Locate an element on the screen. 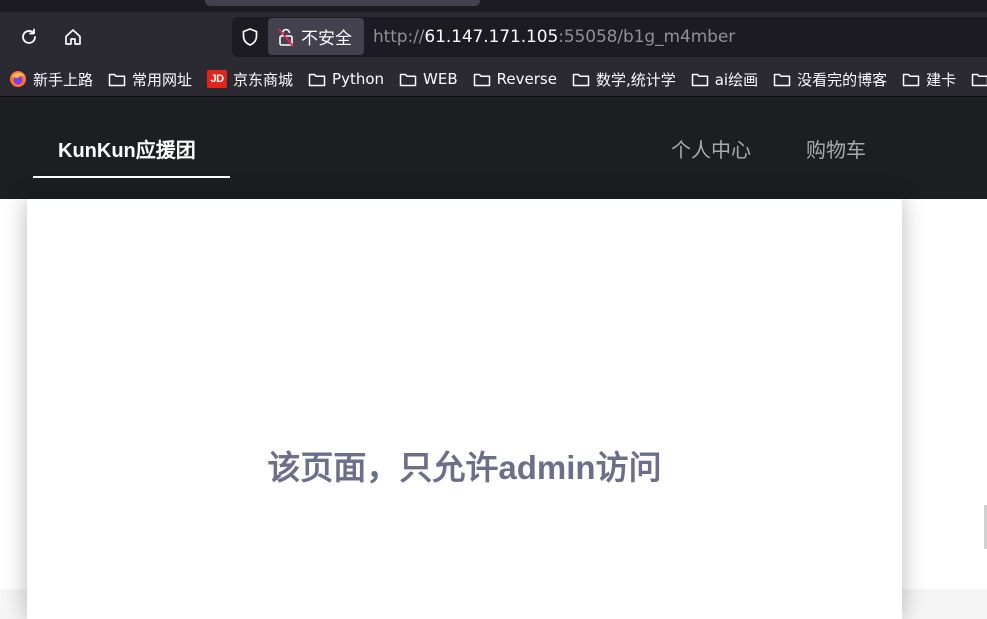 The width and height of the screenshot is (987, 619). url-host: 61.147.171.105 is located at coordinates (491, 37).